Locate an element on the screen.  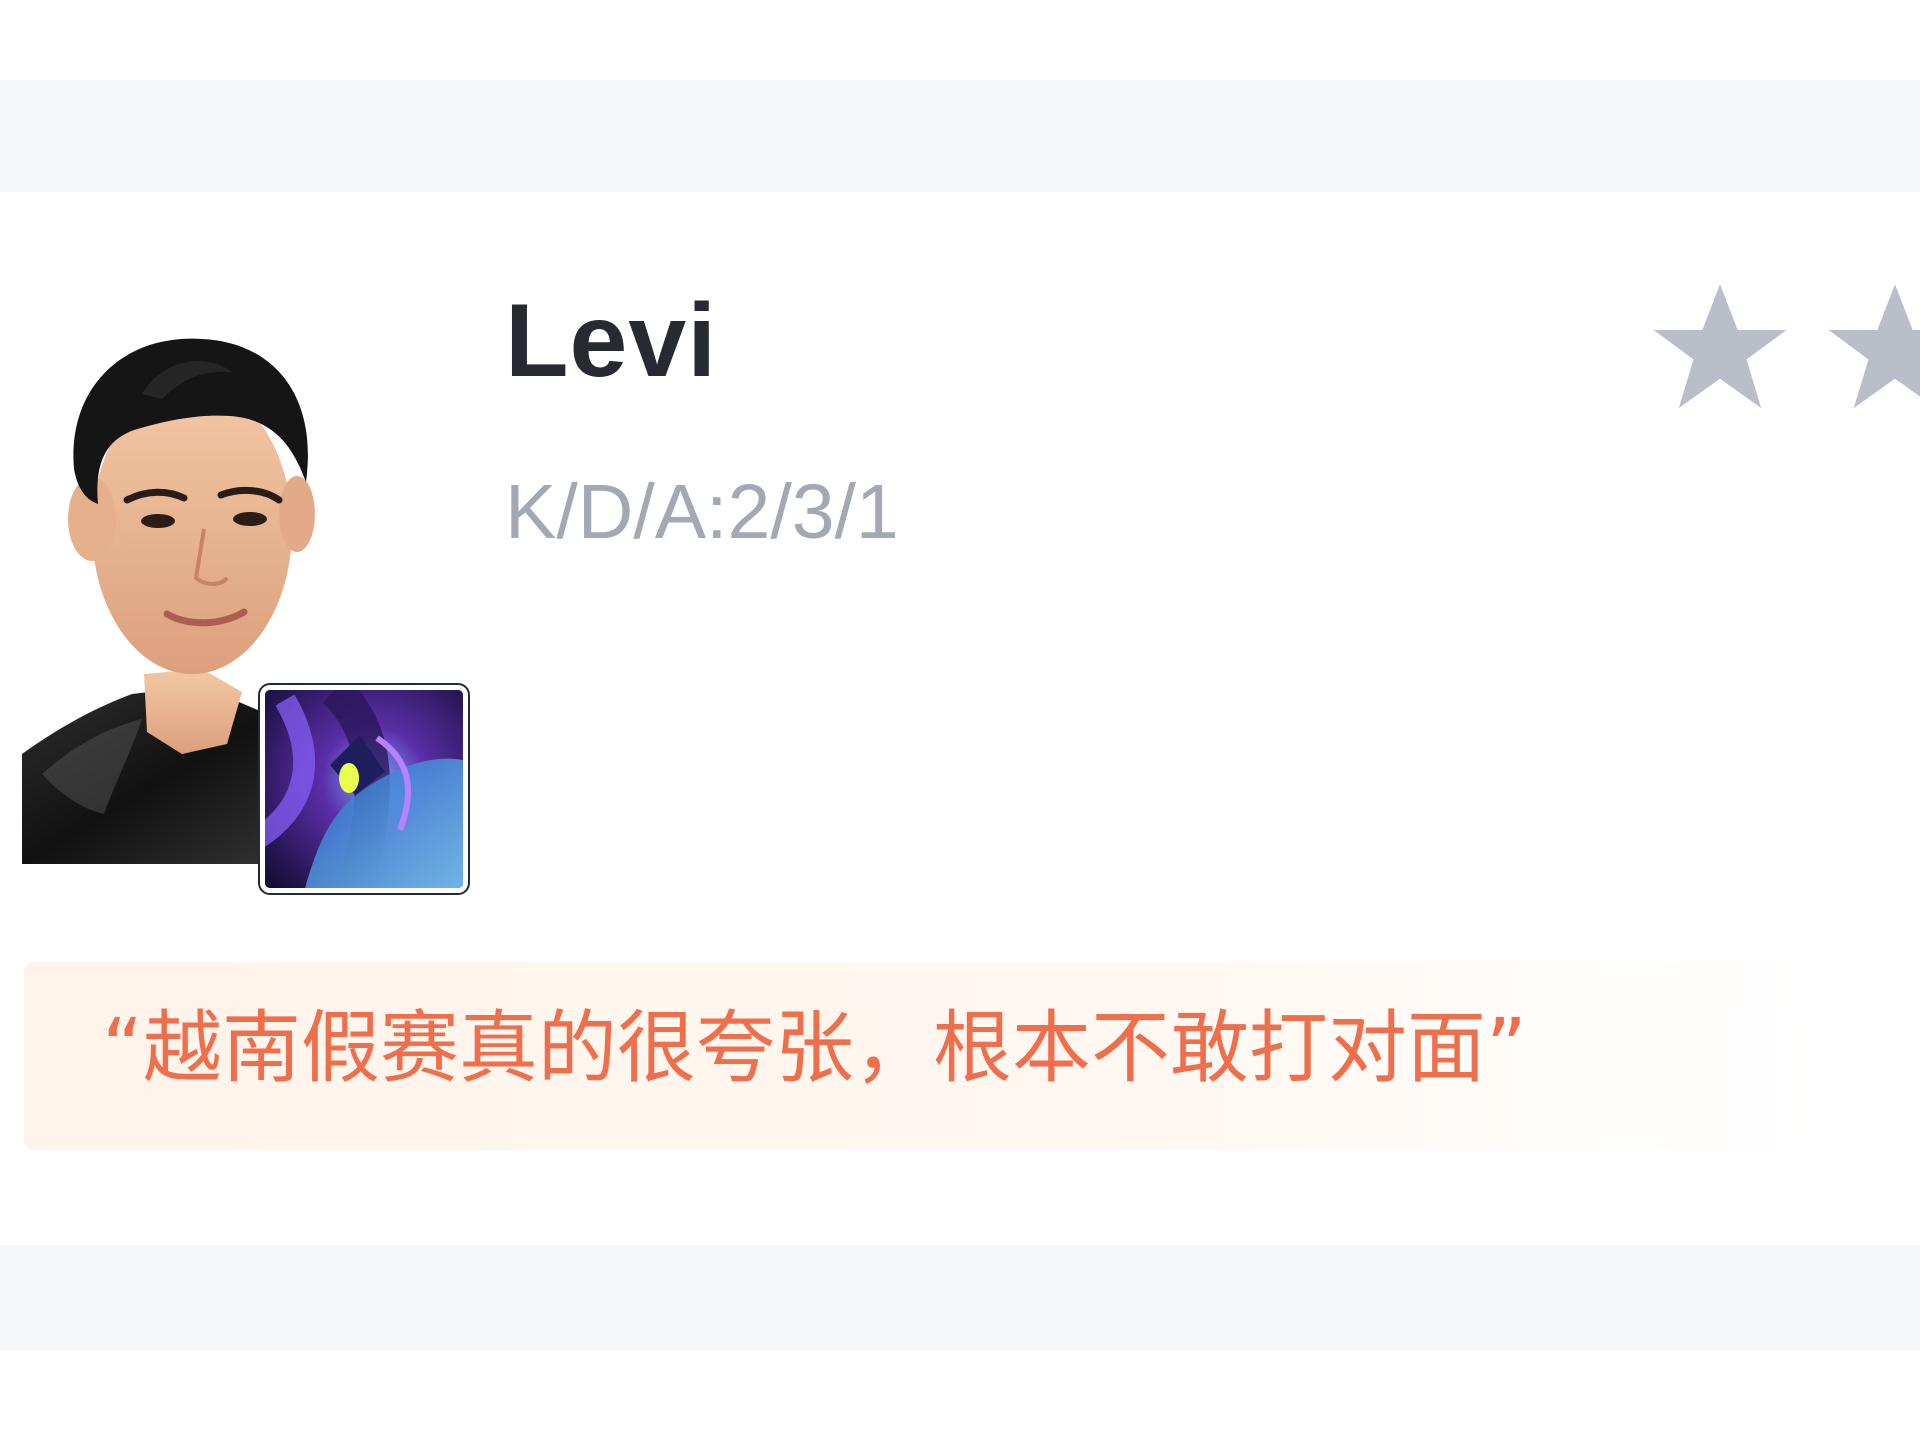
player-quote: “越南假赛真的很夸张，根本不敢打对面” is located at coordinates (814, 1048).